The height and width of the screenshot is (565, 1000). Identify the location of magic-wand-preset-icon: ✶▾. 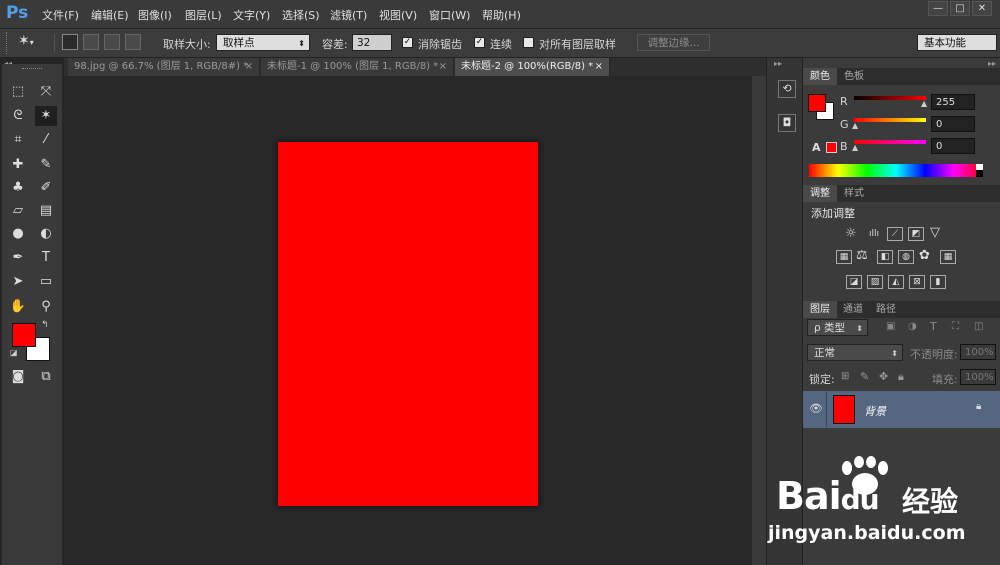
(26, 41).